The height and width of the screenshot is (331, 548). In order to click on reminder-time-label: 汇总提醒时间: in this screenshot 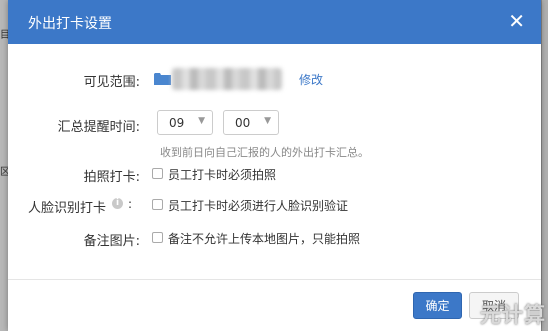, I will do `click(98, 127)`.